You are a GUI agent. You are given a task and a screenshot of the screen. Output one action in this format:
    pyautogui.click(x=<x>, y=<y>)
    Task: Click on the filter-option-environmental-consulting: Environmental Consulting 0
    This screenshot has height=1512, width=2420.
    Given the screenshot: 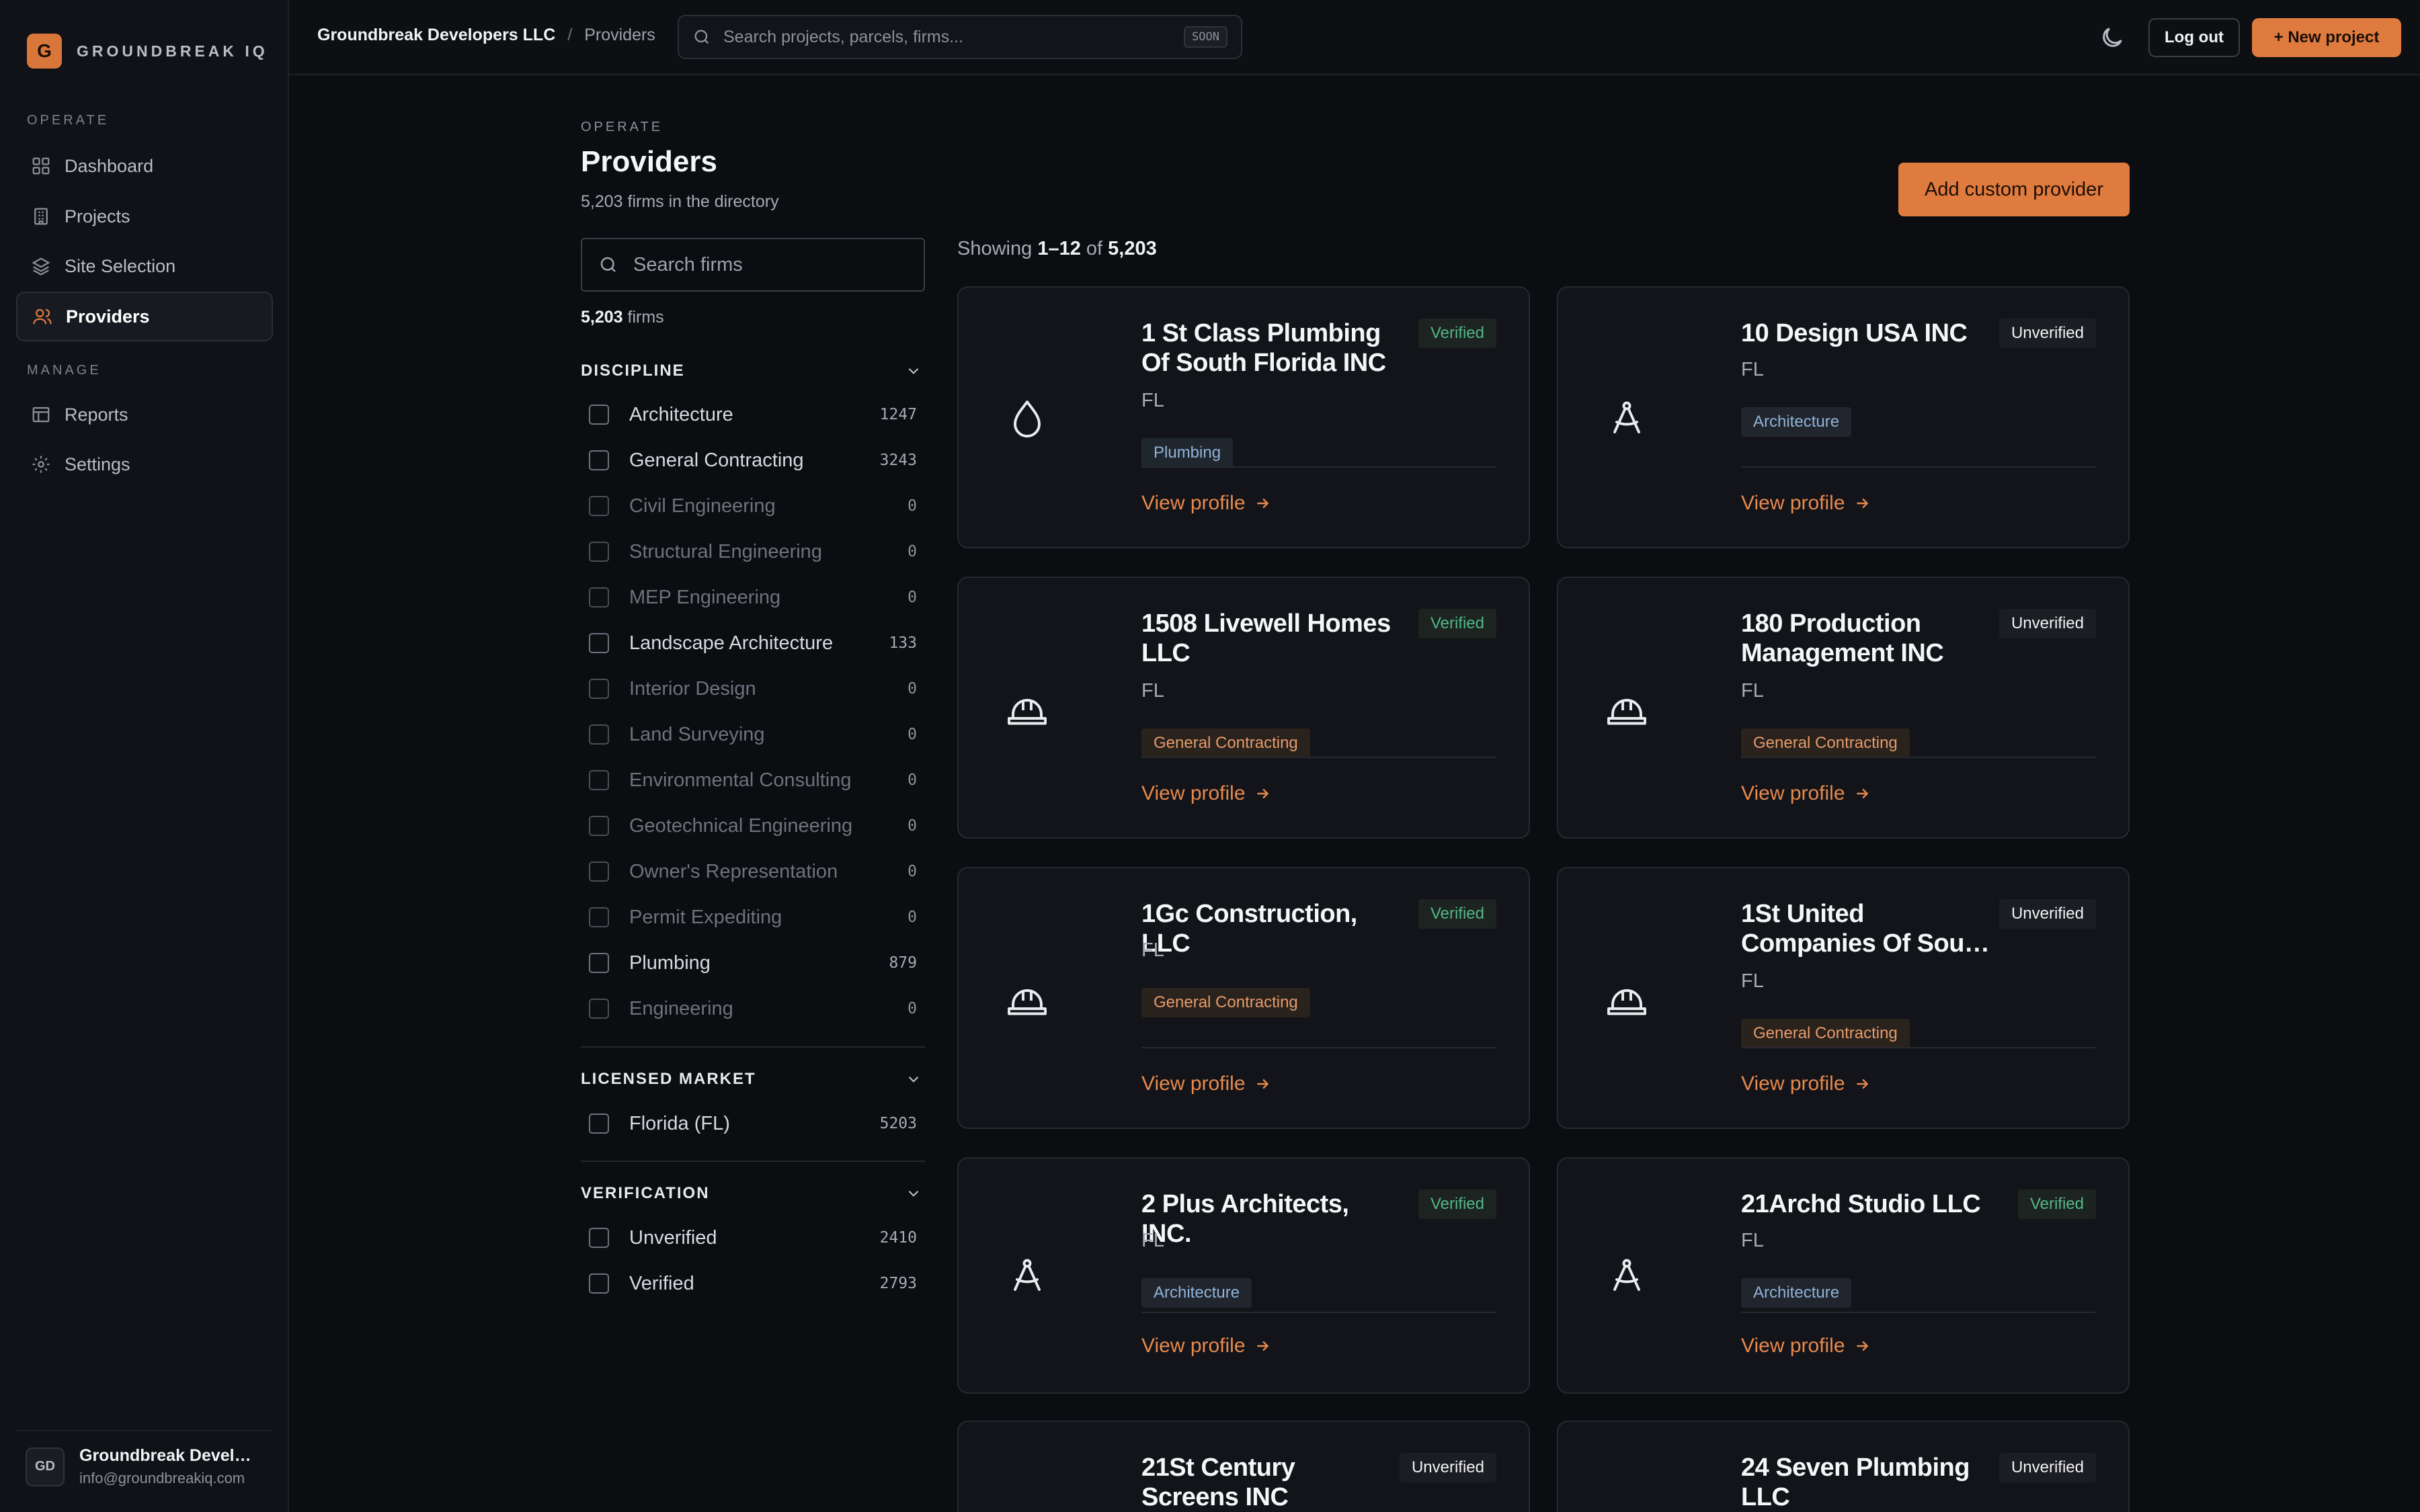 What is the action you would take?
    pyautogui.click(x=753, y=780)
    